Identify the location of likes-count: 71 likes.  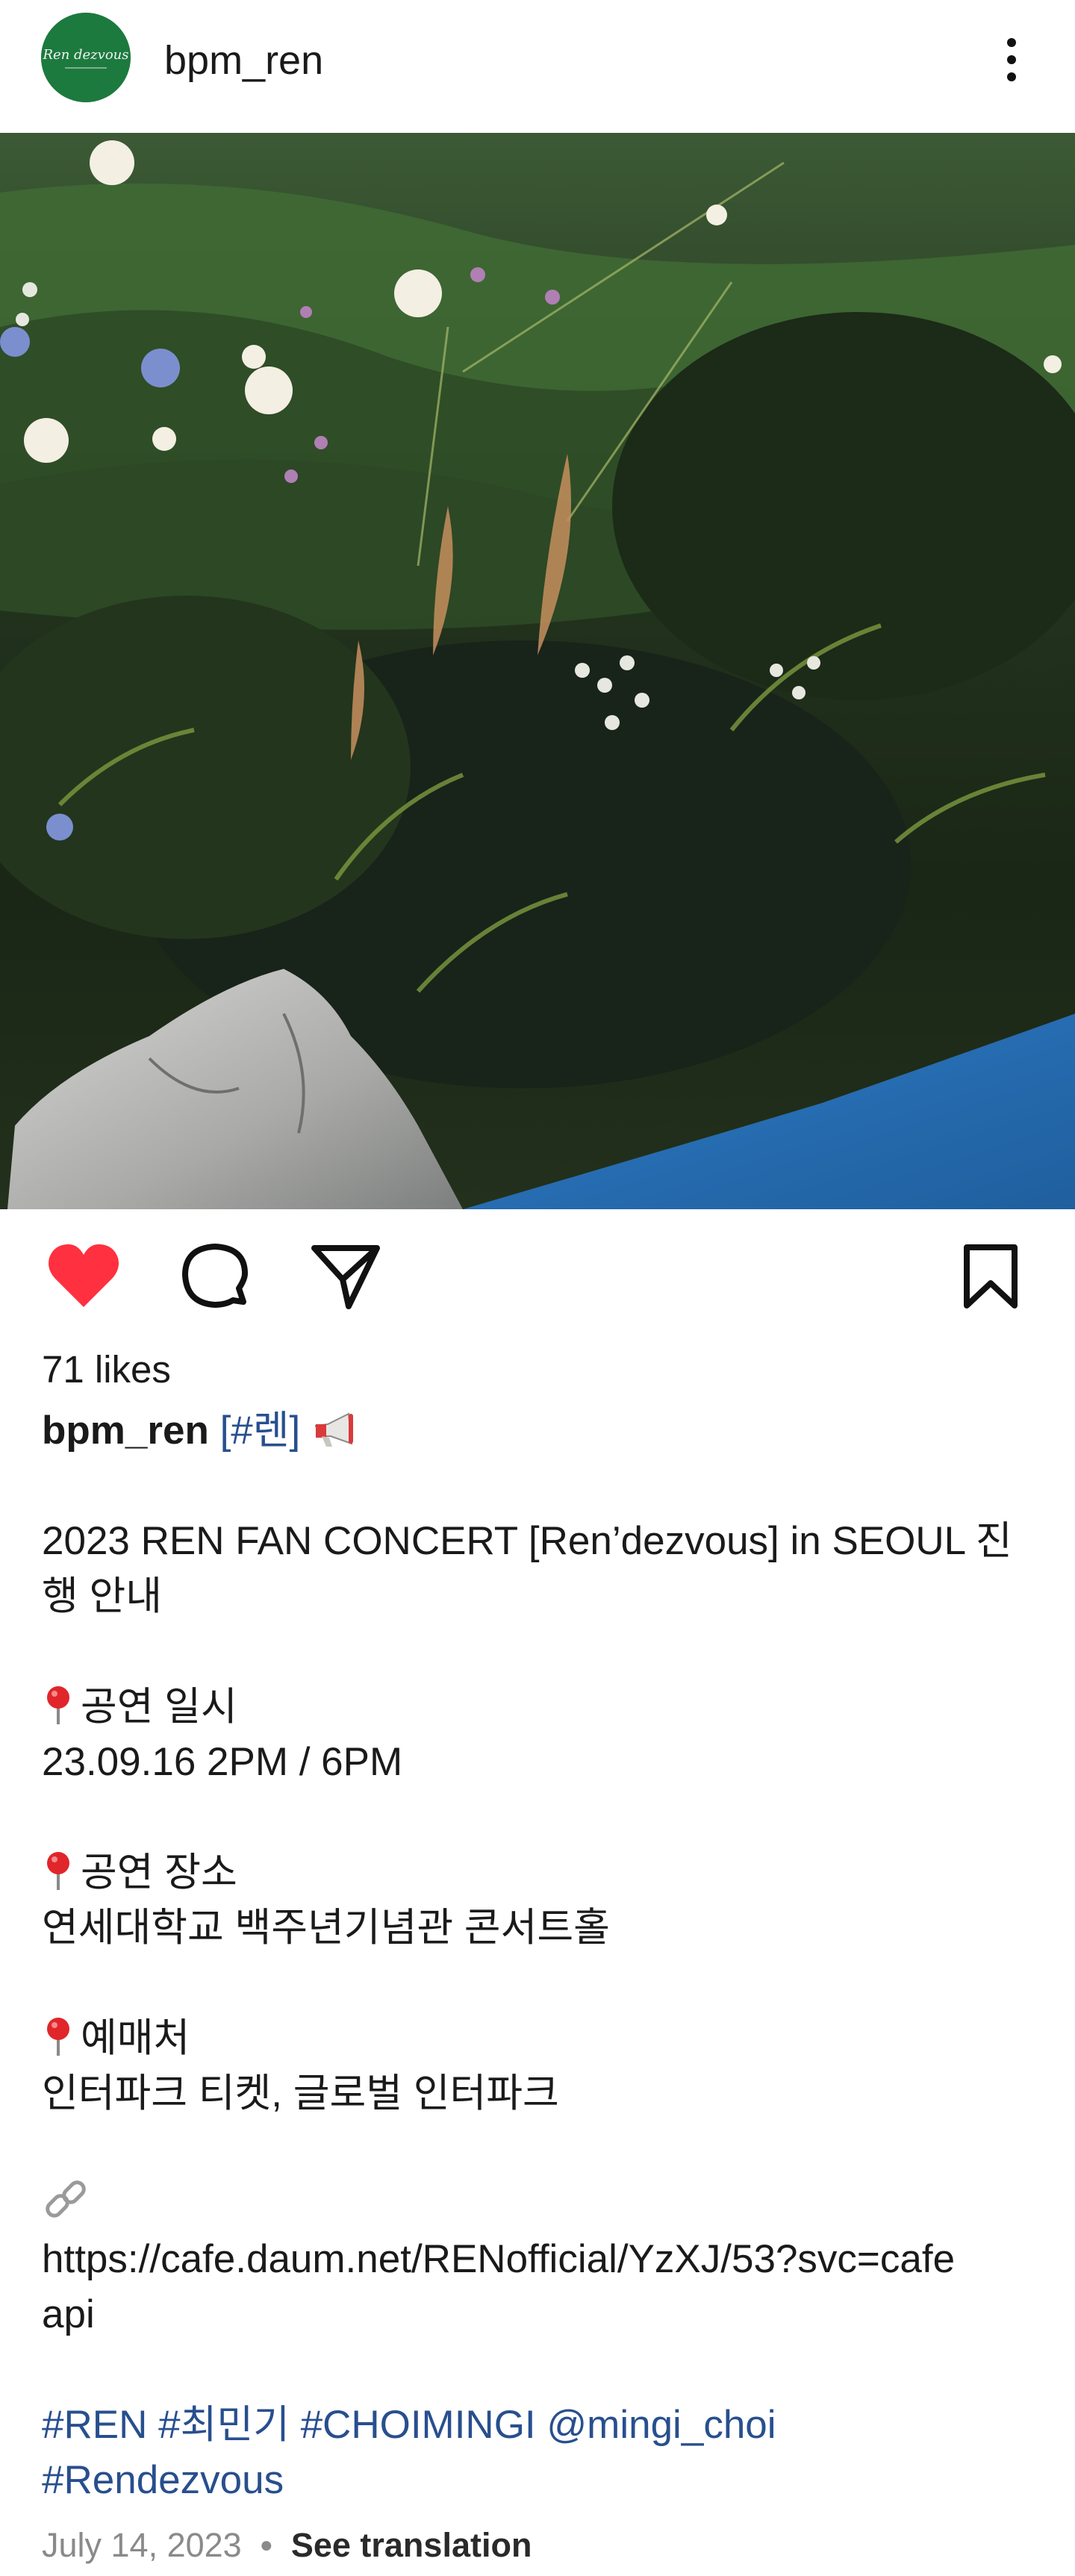
(106, 1369).